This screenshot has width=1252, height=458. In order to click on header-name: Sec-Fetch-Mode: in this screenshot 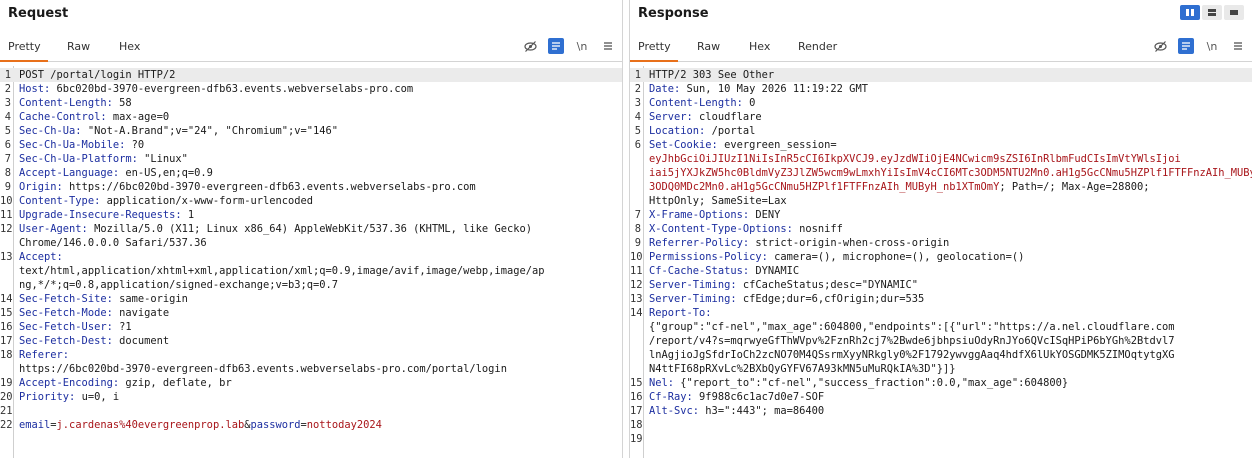, I will do `click(66, 313)`.